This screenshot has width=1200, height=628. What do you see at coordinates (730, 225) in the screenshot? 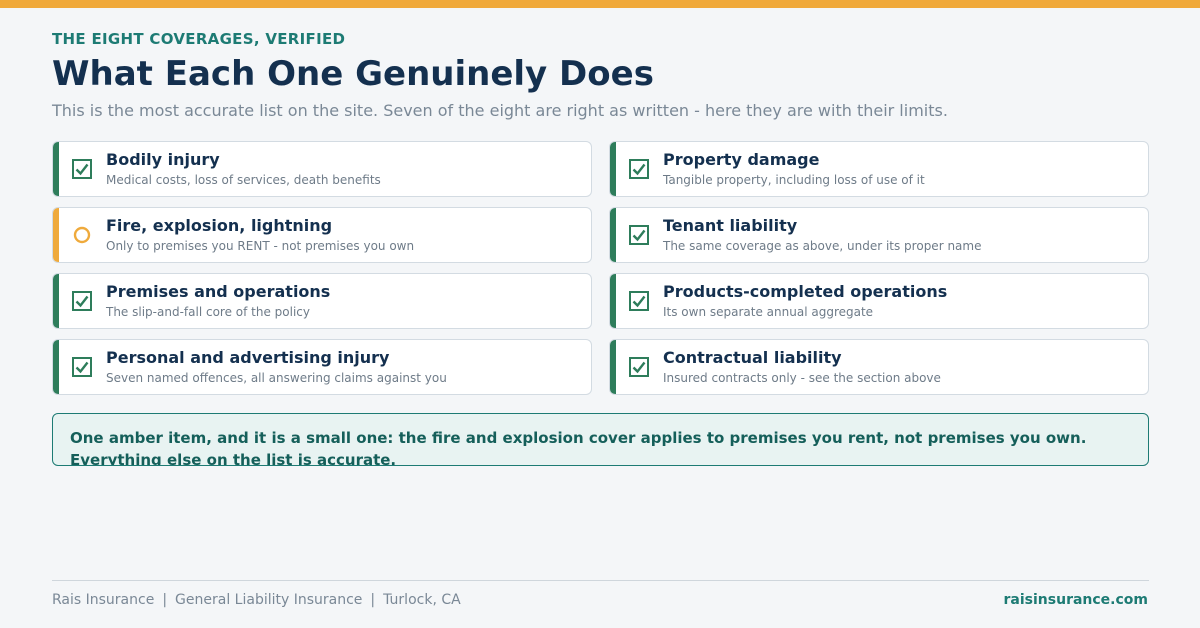
I see `coverage-title: Tenant liability` at bounding box center [730, 225].